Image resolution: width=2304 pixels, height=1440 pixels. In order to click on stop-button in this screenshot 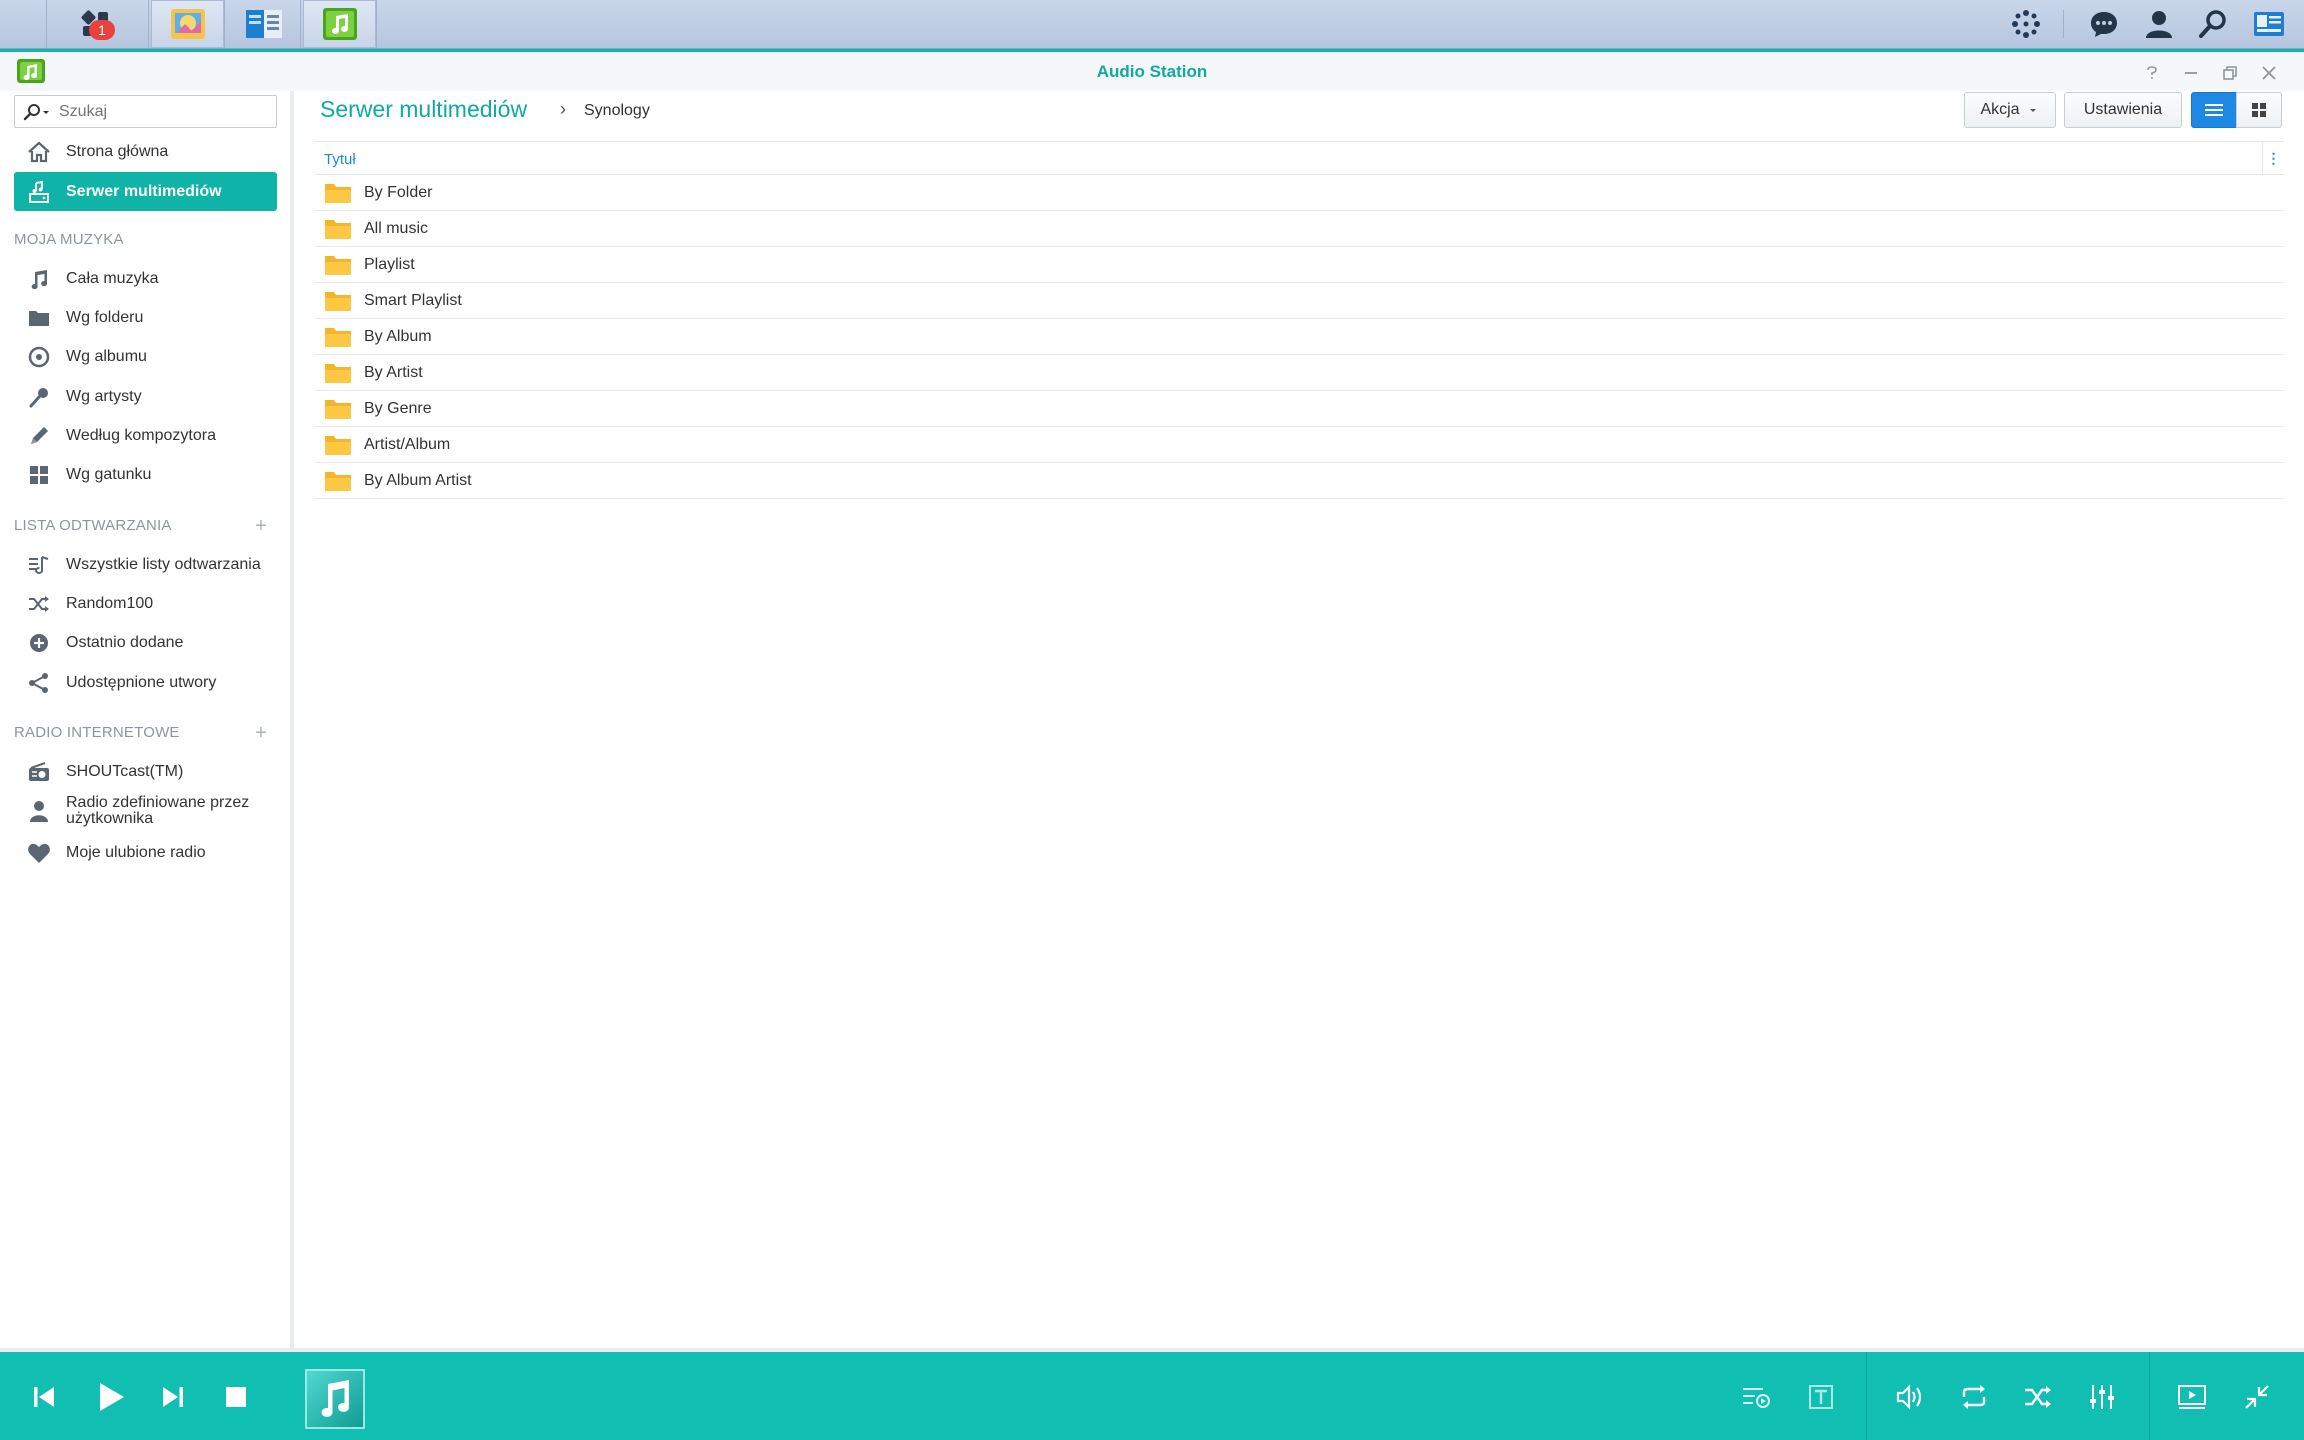, I will do `click(236, 1397)`.